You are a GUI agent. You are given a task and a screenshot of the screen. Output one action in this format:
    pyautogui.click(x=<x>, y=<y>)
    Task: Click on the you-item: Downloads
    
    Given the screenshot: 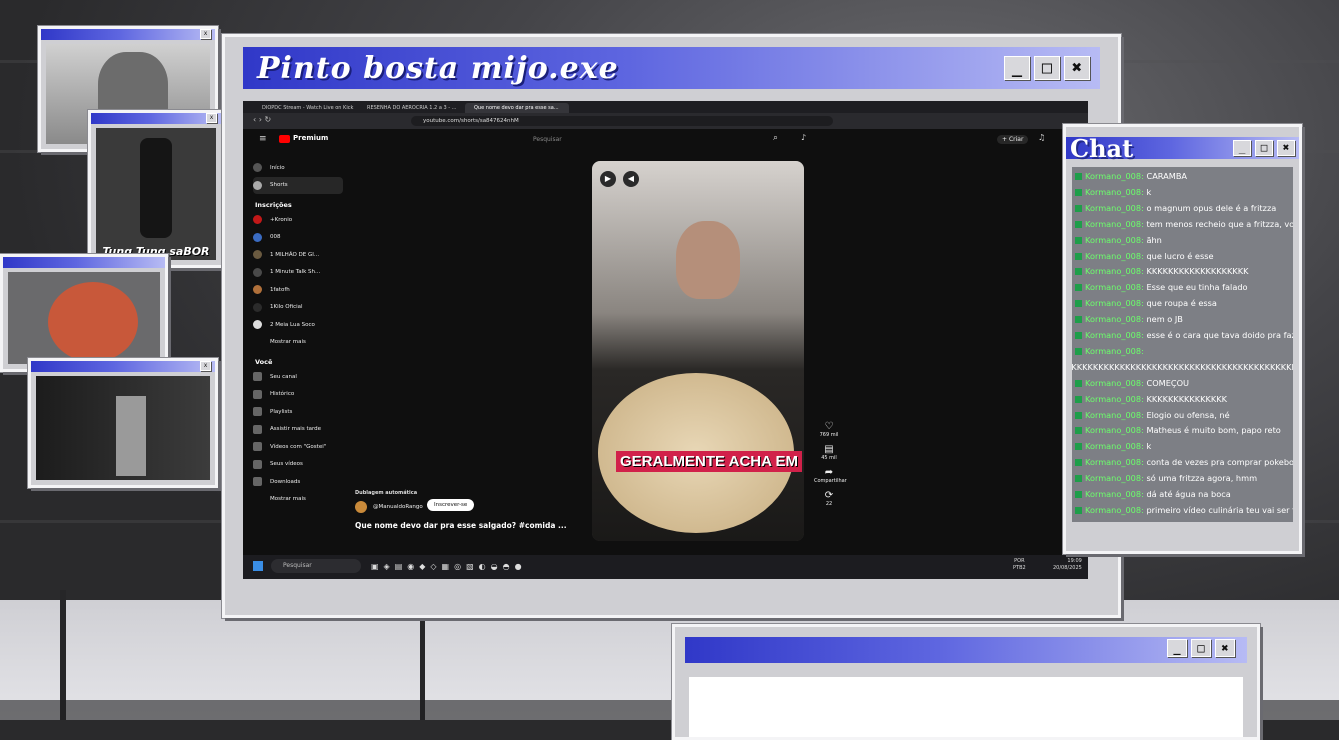 What is the action you would take?
    pyautogui.click(x=298, y=482)
    